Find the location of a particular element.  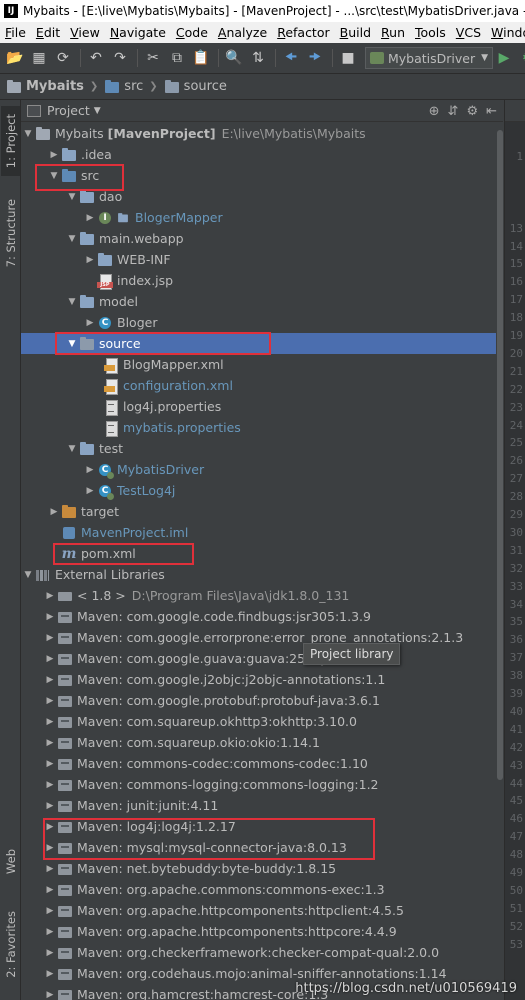

menu-analyze: Analyze is located at coordinates (242, 32).